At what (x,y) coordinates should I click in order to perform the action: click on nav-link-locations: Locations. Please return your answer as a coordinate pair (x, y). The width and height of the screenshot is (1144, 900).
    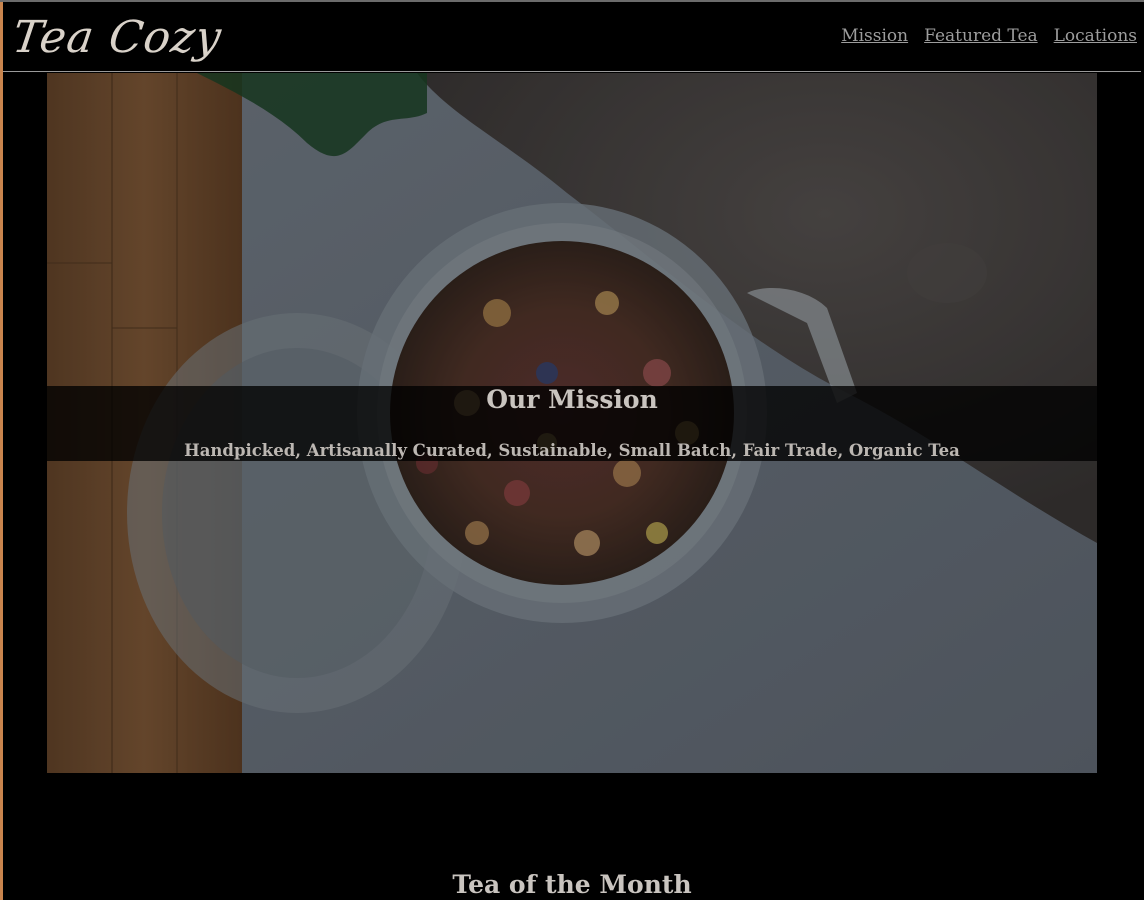
    Looking at the image, I should click on (1095, 36).